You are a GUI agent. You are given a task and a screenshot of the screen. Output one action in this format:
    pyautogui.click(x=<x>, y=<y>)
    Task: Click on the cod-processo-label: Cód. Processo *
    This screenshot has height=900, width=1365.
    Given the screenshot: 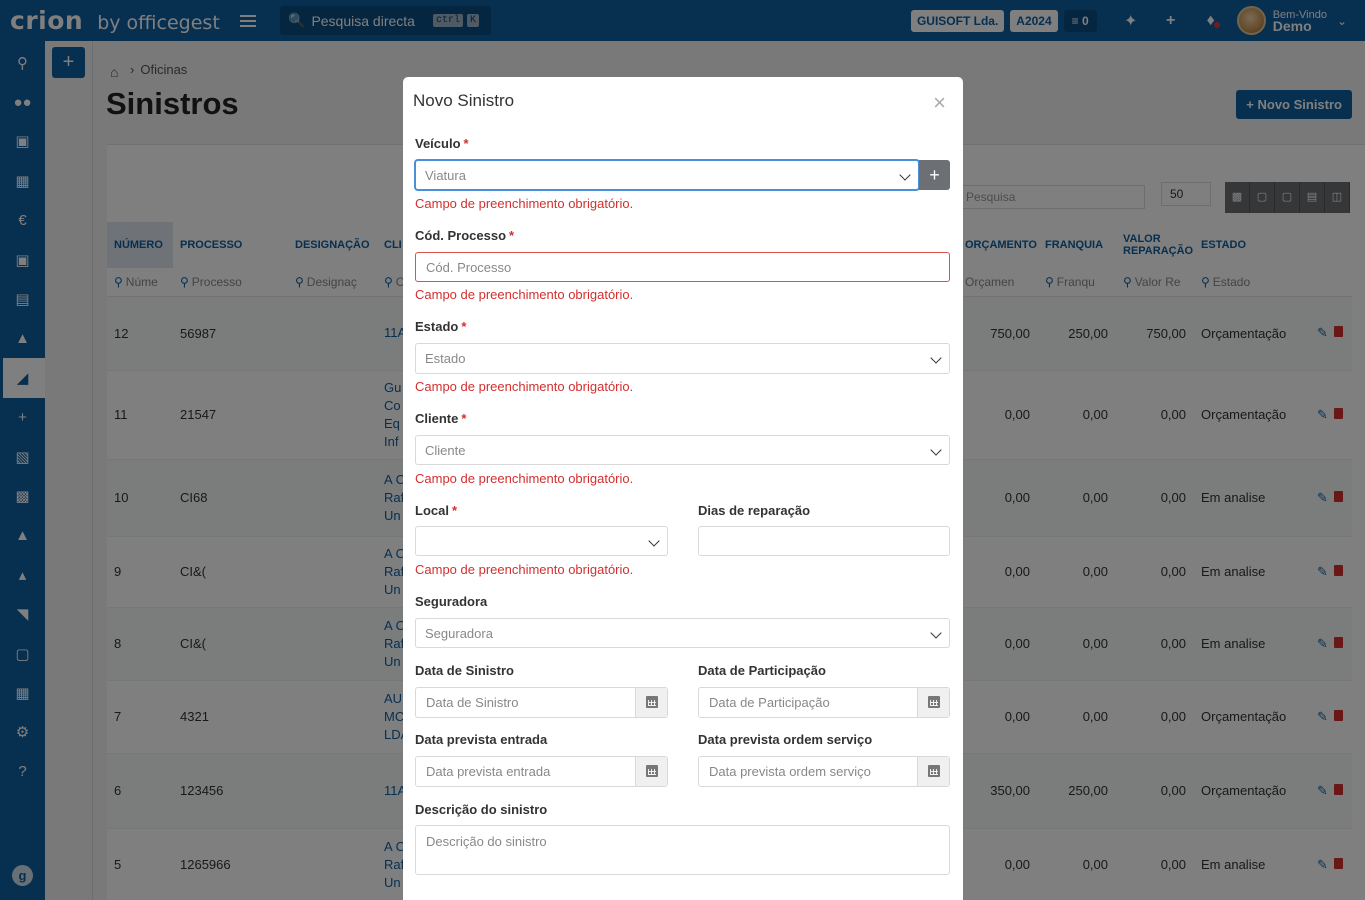 What is the action you would take?
    pyautogui.click(x=465, y=235)
    